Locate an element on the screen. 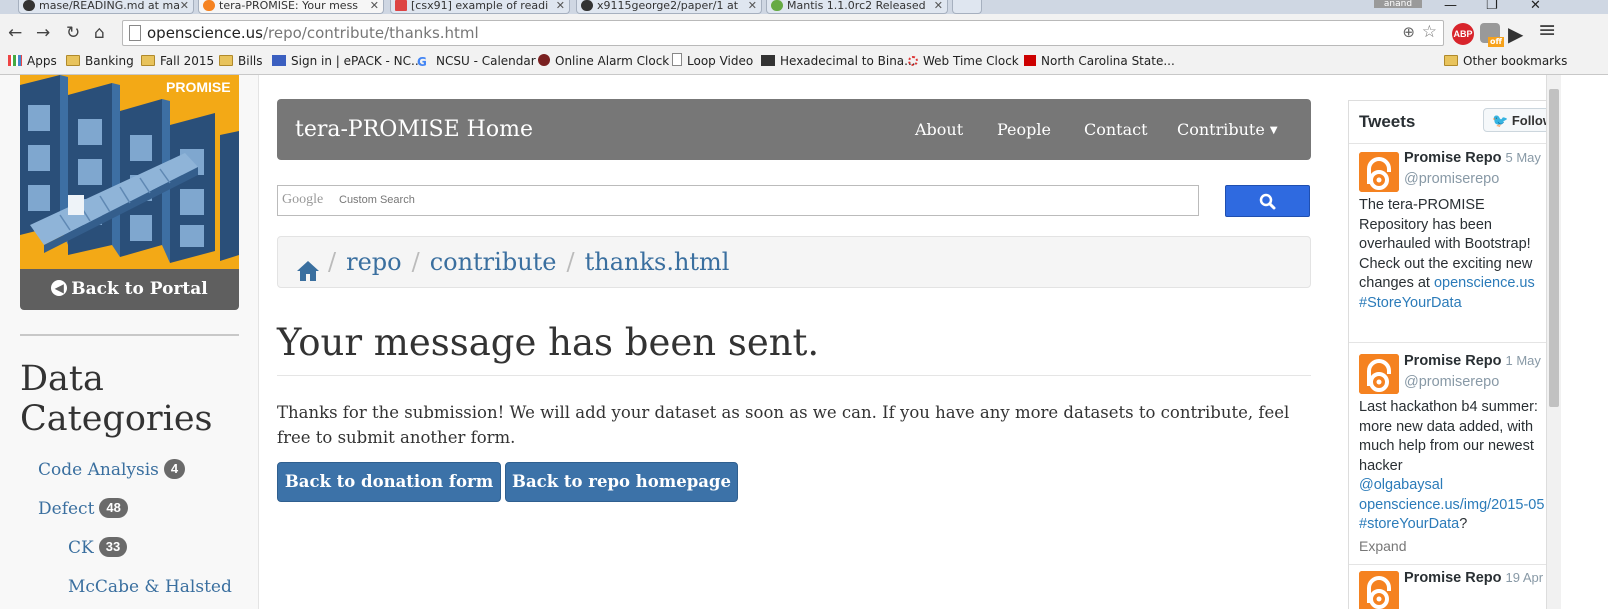  bookmark-alarm-clock: Online Alarm Clock is located at coordinates (603, 61).